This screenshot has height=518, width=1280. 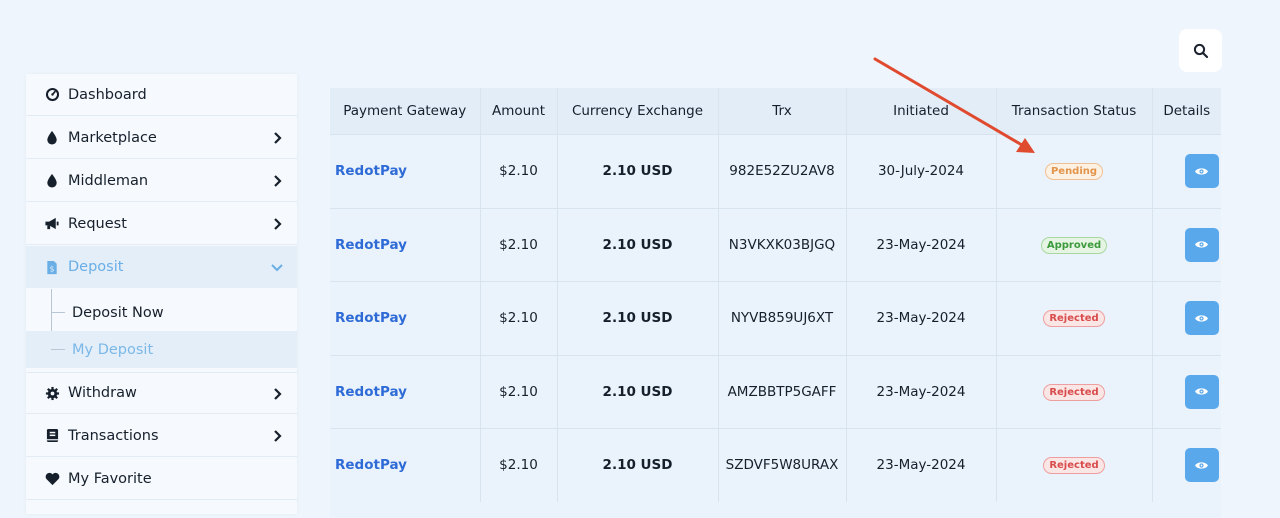 I want to click on status-badge: Pending, so click(x=1074, y=172).